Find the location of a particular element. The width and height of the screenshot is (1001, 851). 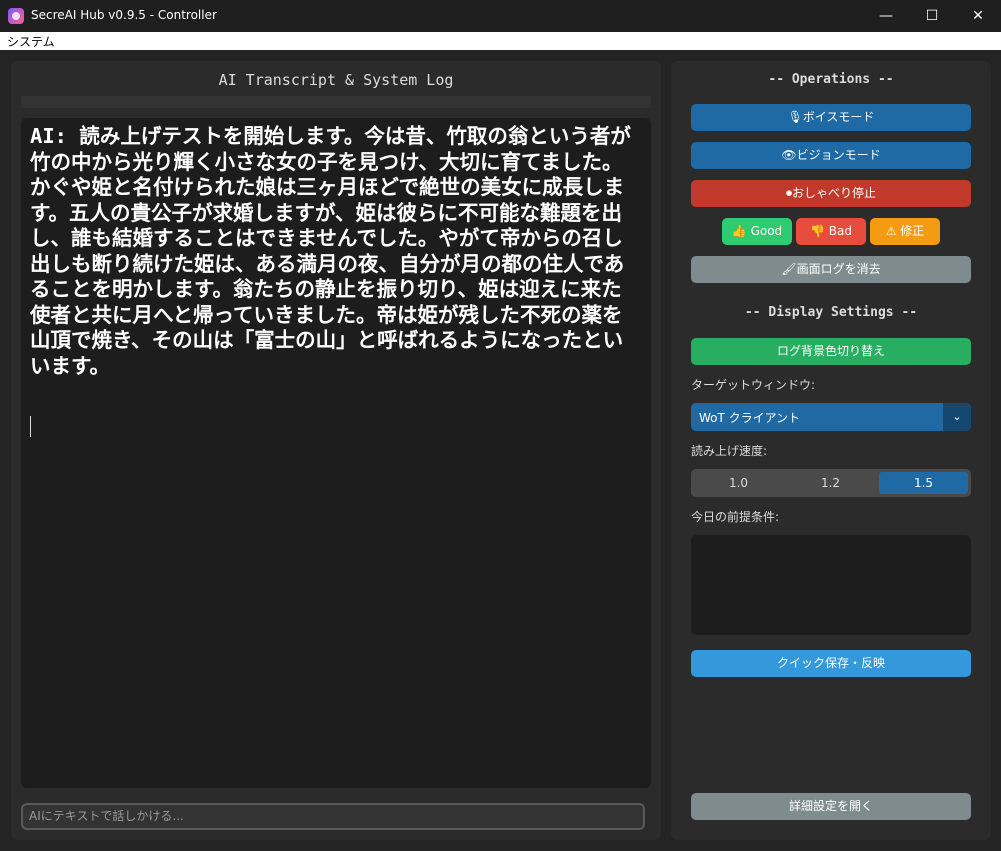

speed-option-1-2: 1.2 is located at coordinates (830, 483).